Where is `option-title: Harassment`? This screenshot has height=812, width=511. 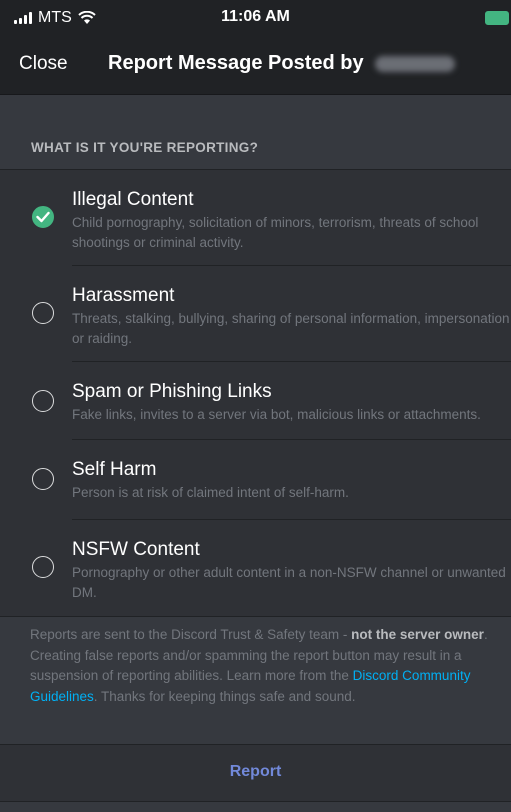
option-title: Harassment is located at coordinates (123, 295).